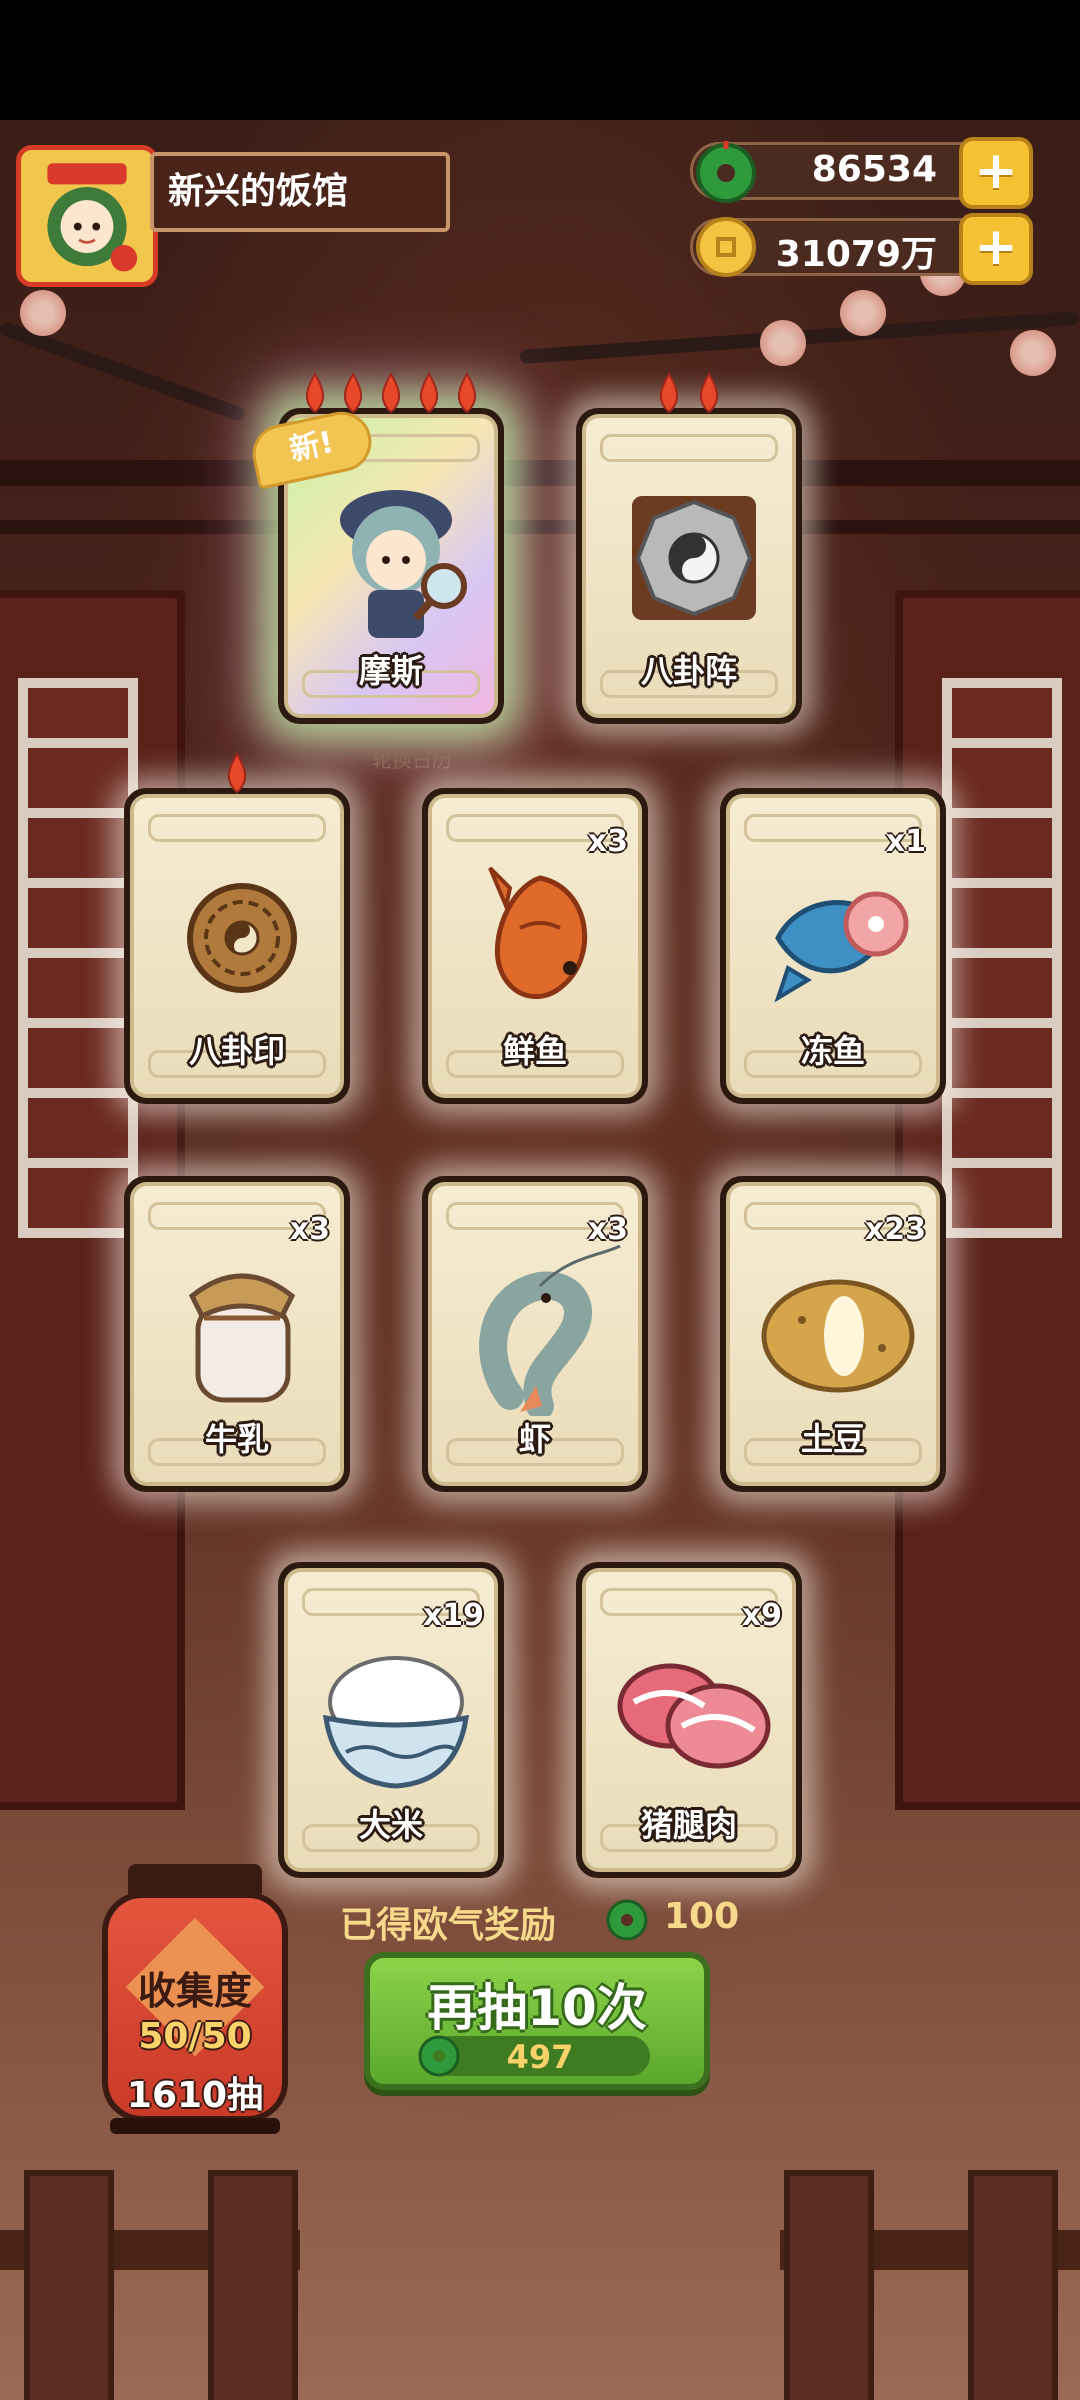 Image resolution: width=1080 pixels, height=2400 pixels. Describe the element at coordinates (996, 173) in the screenshot. I see `add-jade-button: +` at that location.